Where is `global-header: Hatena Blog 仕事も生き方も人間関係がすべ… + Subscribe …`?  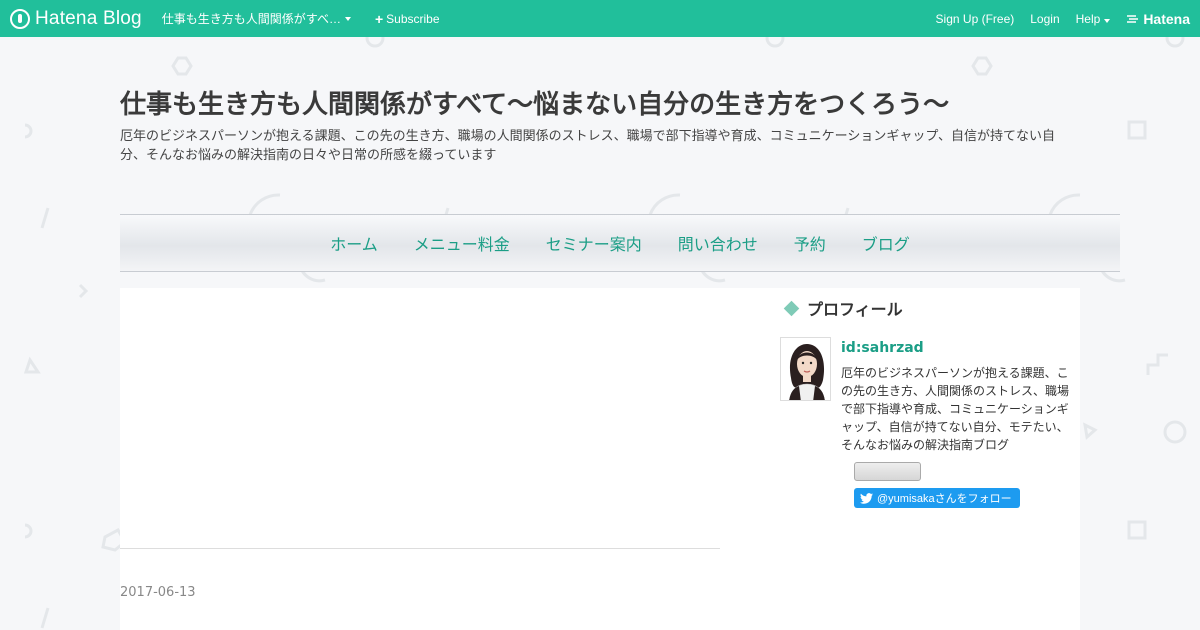 global-header: Hatena Blog 仕事も生き方も人間関係がすべ… + Subscribe … is located at coordinates (600, 18).